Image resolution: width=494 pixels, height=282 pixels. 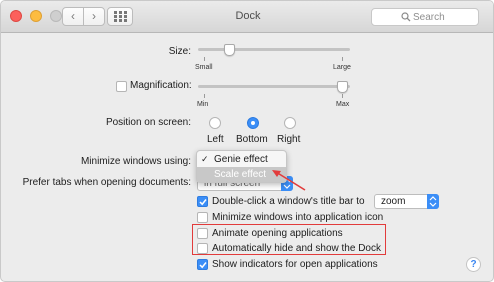 I want to click on position-left-label: Left, so click(x=215, y=139).